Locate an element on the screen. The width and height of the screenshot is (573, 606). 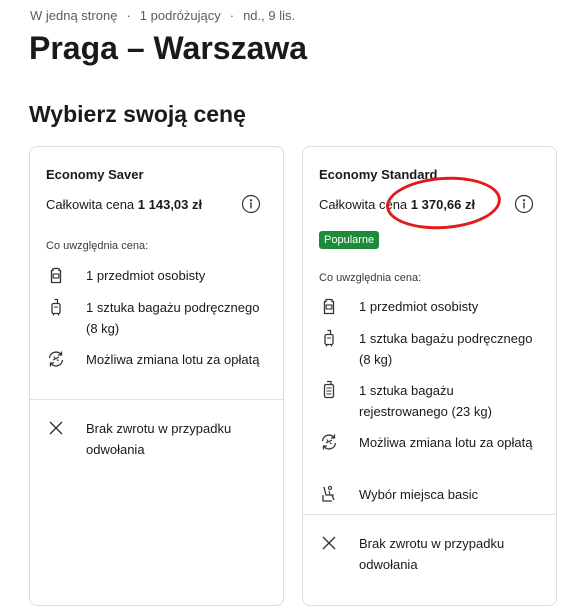
total-price-row: Całkowita cena 1 370,66 zł is located at coordinates (397, 204).